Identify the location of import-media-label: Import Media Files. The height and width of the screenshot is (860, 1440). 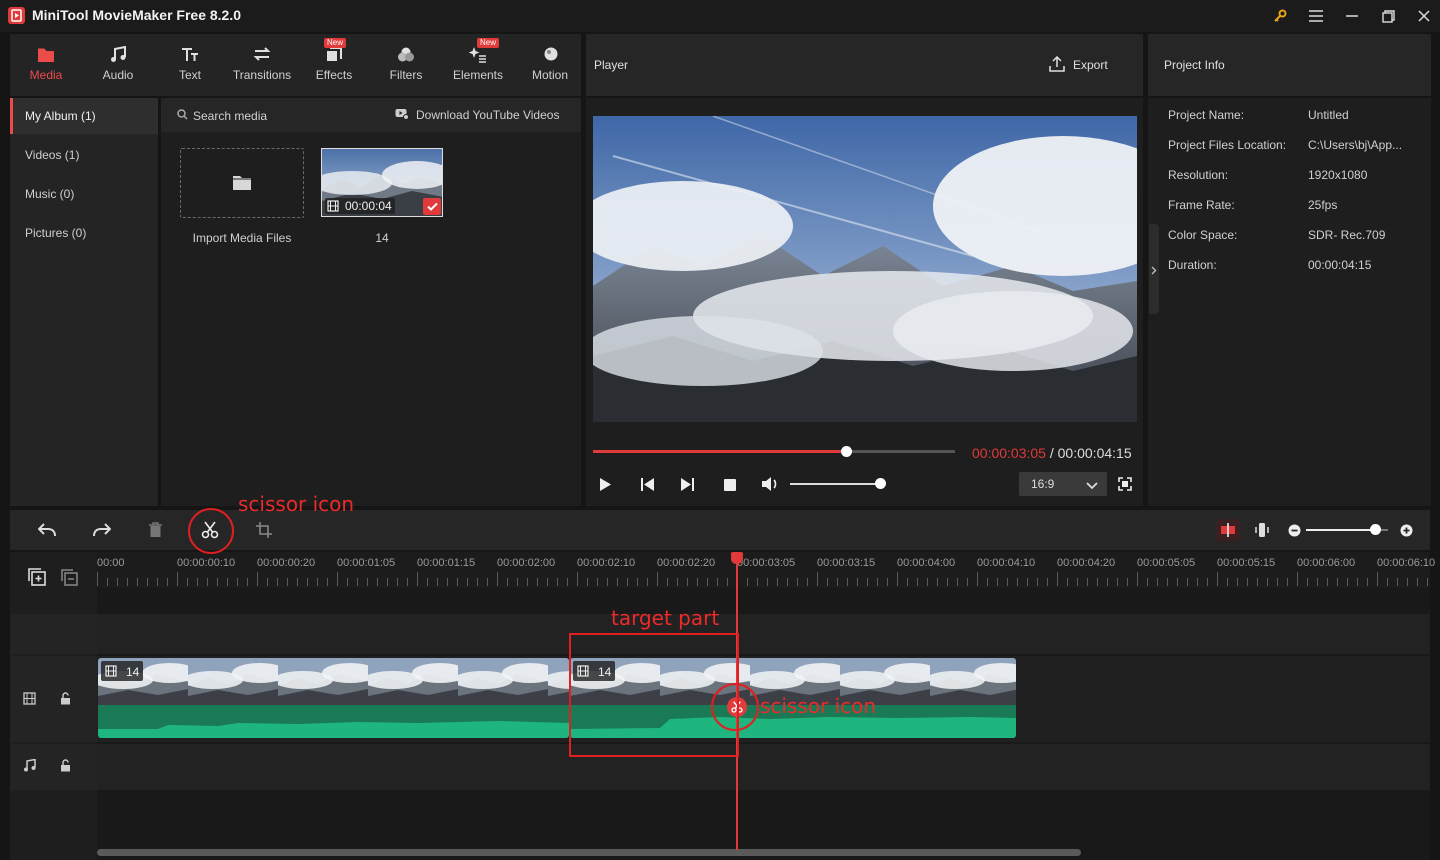
(242, 238).